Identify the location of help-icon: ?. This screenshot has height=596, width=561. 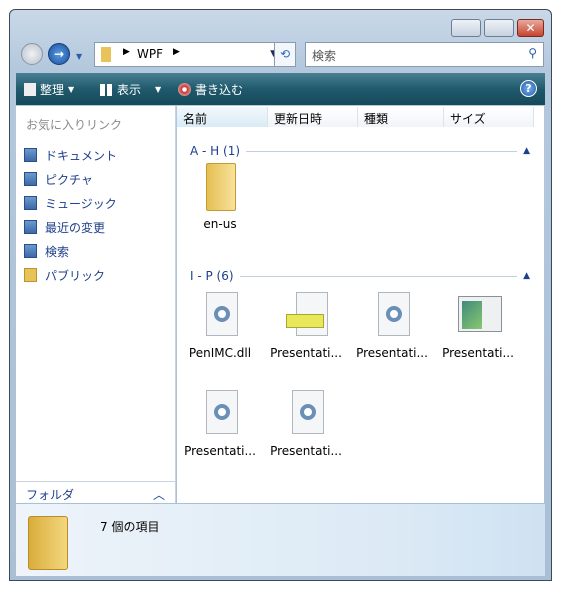
(528, 88).